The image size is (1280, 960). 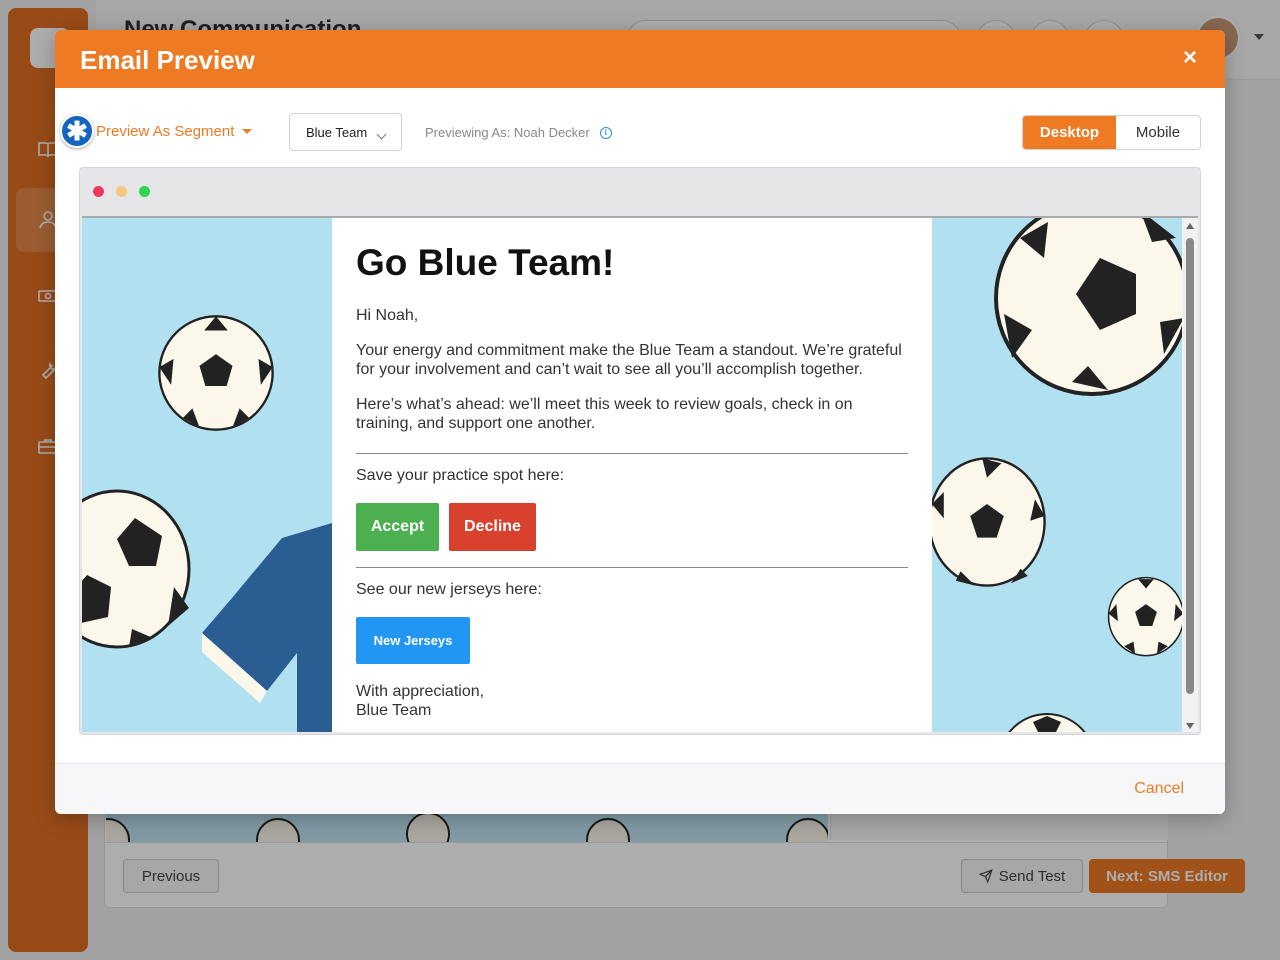 What do you see at coordinates (387, 315) in the screenshot?
I see `email-greeting: Hi Noah,` at bounding box center [387, 315].